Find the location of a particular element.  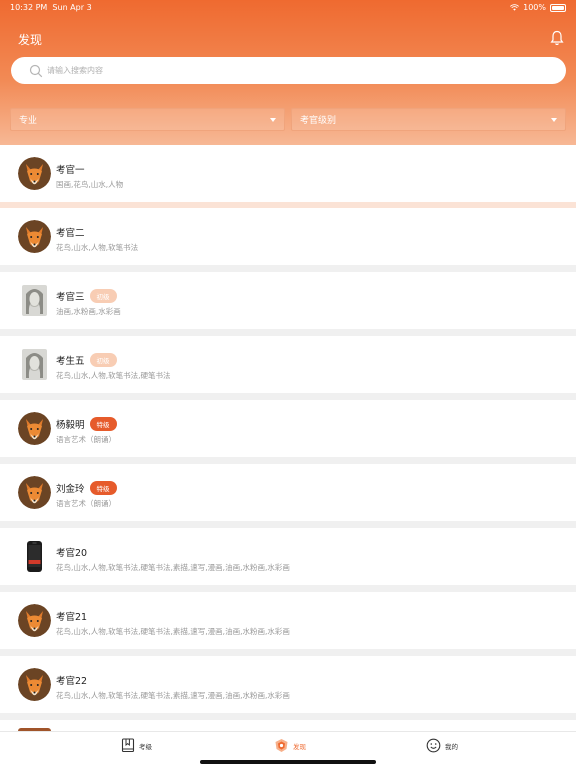

search-bar is located at coordinates (288, 70).